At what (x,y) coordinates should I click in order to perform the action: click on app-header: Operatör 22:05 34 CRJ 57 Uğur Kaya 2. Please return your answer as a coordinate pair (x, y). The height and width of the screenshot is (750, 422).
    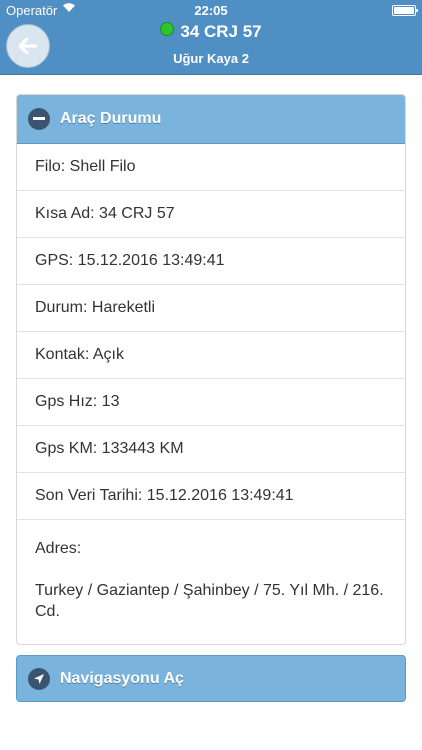
    Looking at the image, I should click on (211, 37).